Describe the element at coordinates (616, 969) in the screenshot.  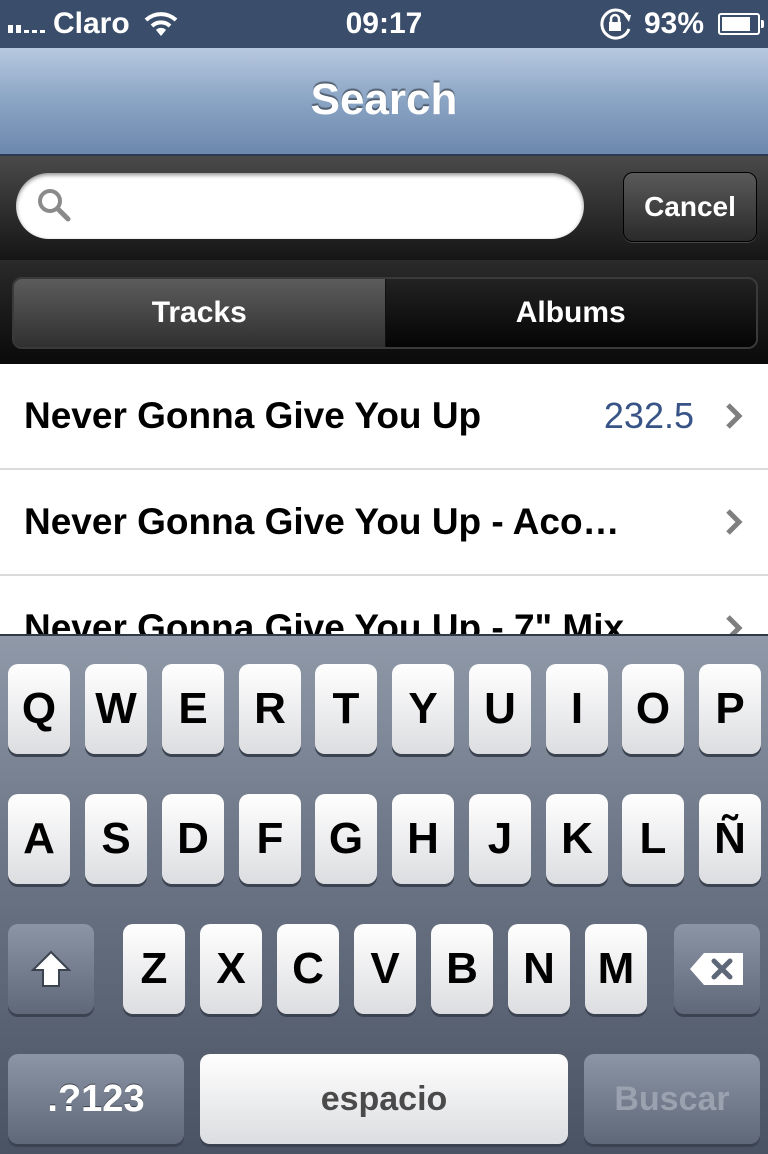
I see `key-m: M` at that location.